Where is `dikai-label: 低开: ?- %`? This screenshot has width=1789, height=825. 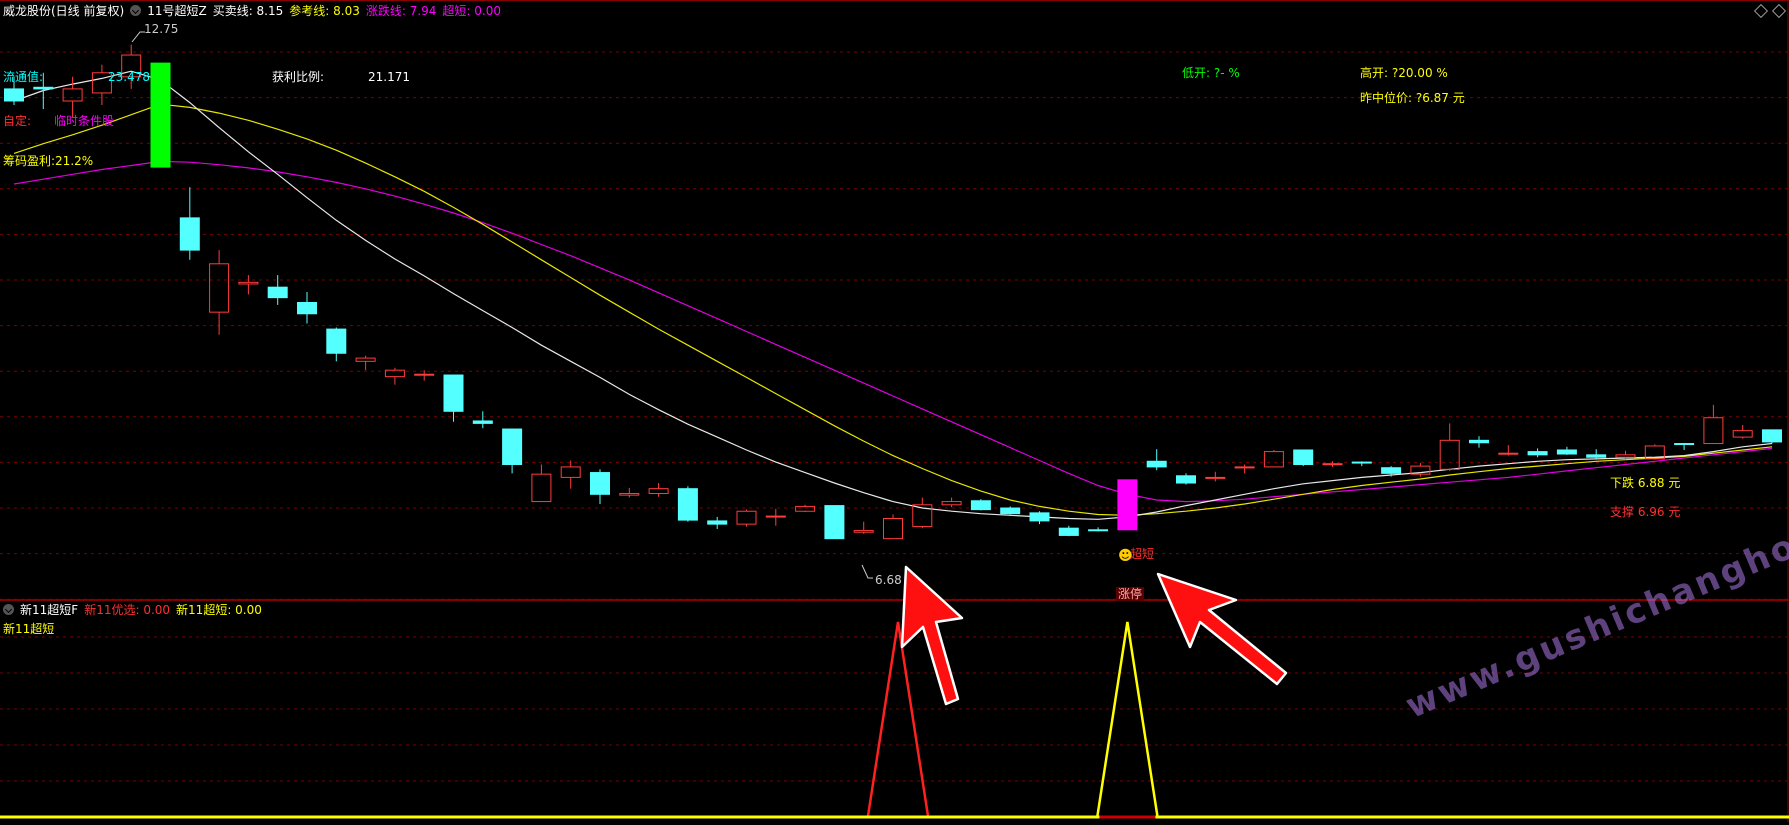
dikai-label: 低开: ?- % is located at coordinates (1211, 73).